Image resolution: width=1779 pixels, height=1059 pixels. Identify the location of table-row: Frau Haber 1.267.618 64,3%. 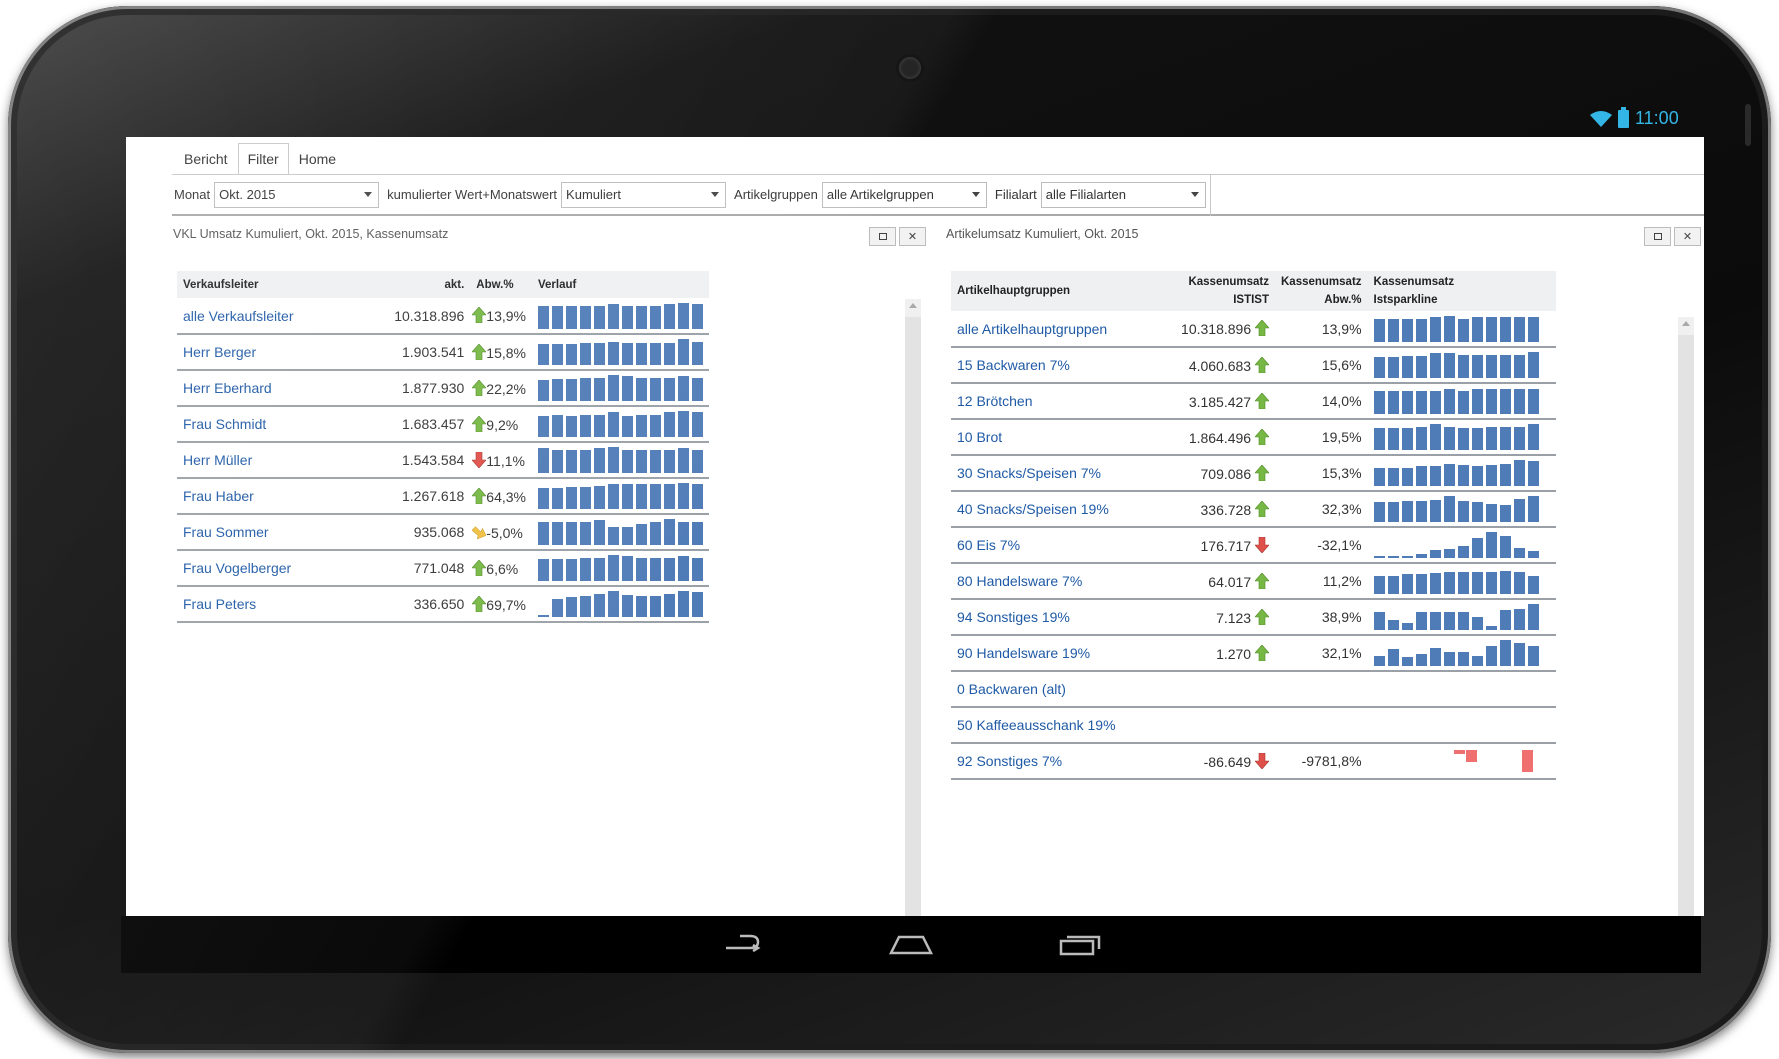
(443, 496).